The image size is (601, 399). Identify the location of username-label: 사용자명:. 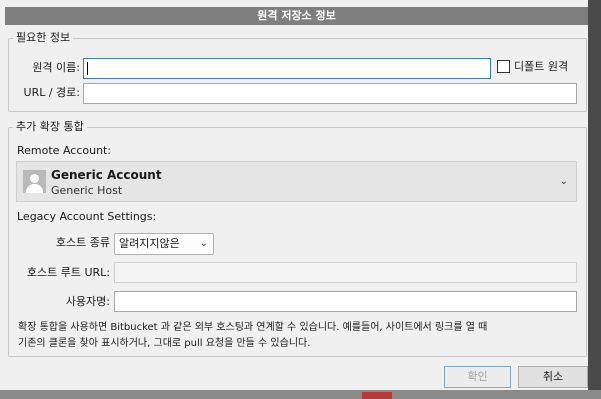
(87, 301).